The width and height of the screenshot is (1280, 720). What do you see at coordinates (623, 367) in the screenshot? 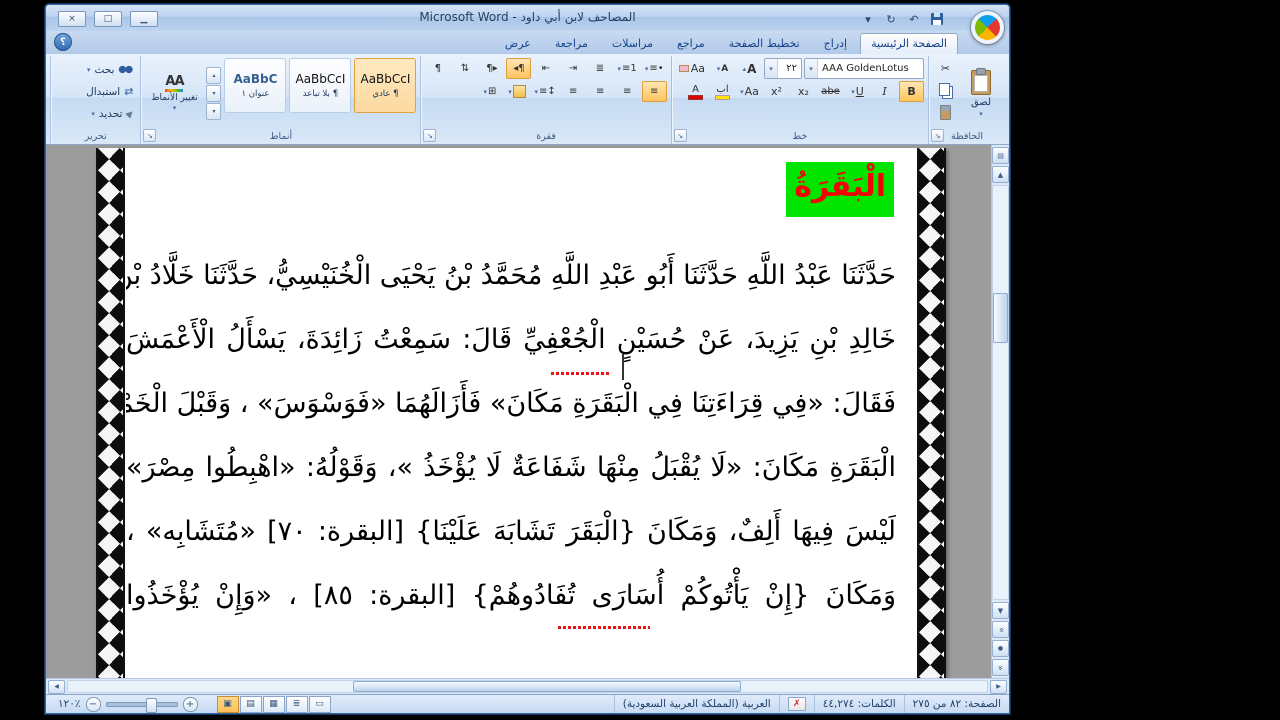
I see `text-cursor` at bounding box center [623, 367].